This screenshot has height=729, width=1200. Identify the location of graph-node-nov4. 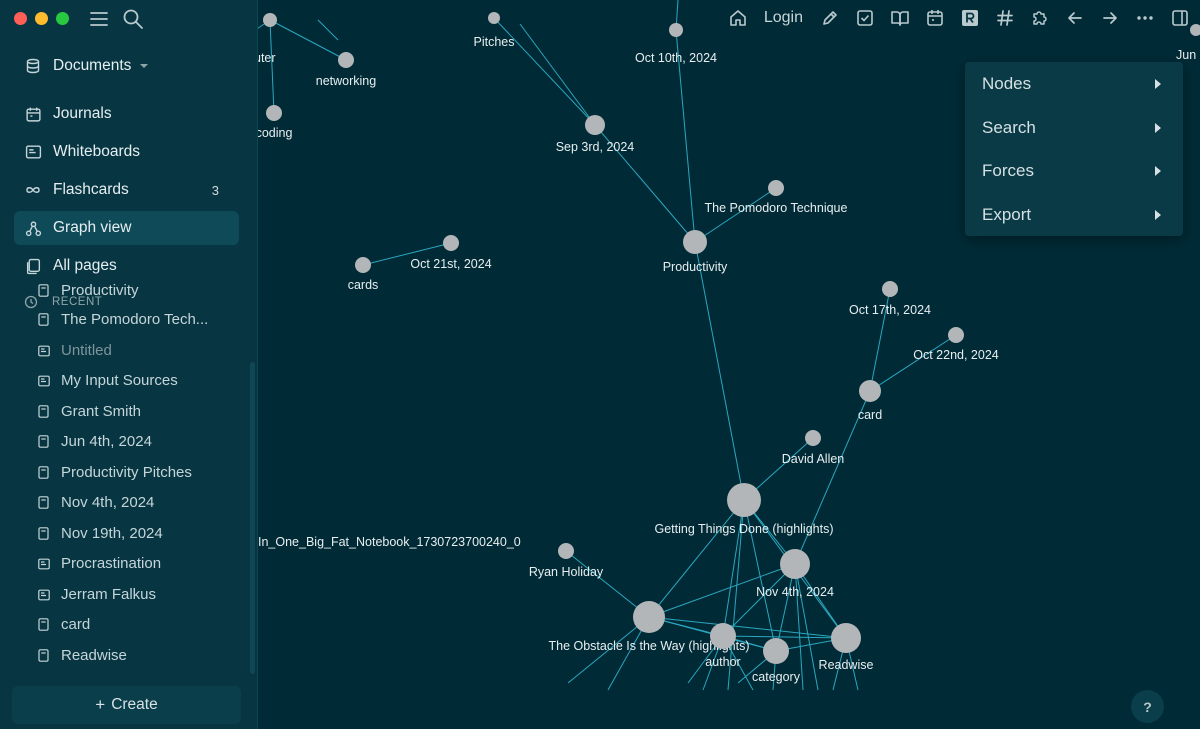
(795, 564).